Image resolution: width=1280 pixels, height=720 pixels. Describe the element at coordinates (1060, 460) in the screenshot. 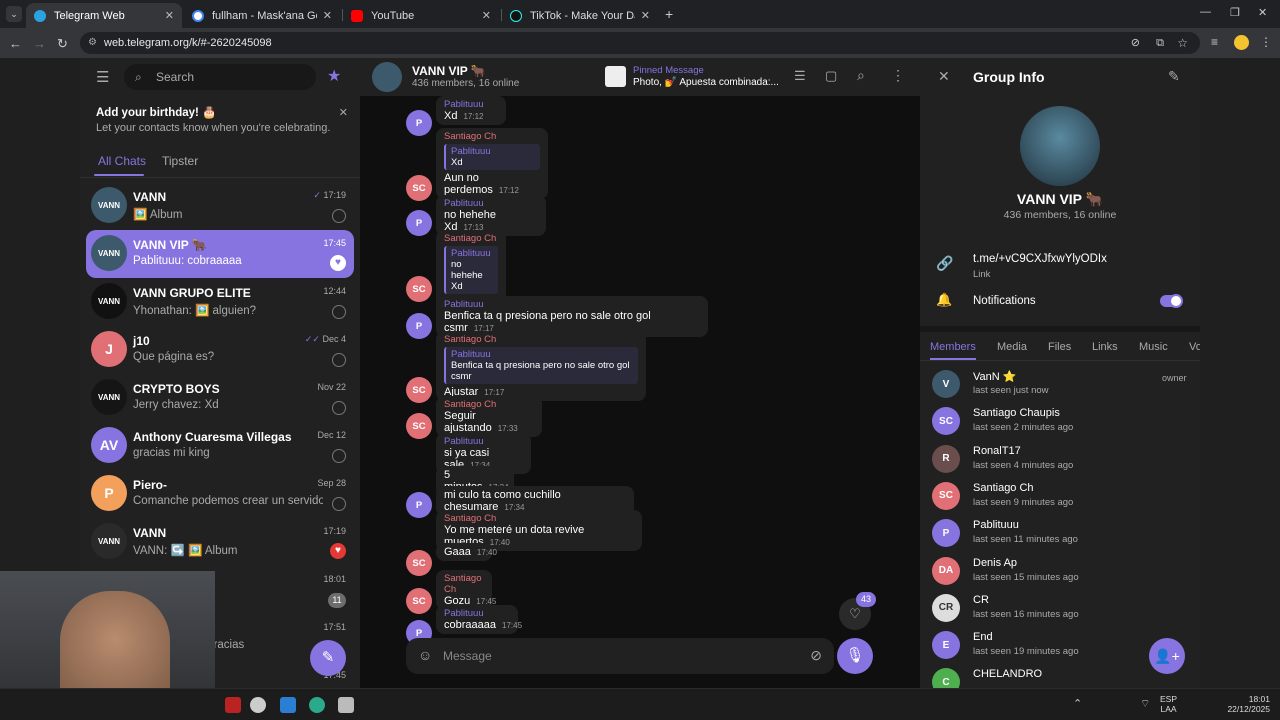

I see `member-row: R RonalT17 last seen 4 minutes ago` at that location.